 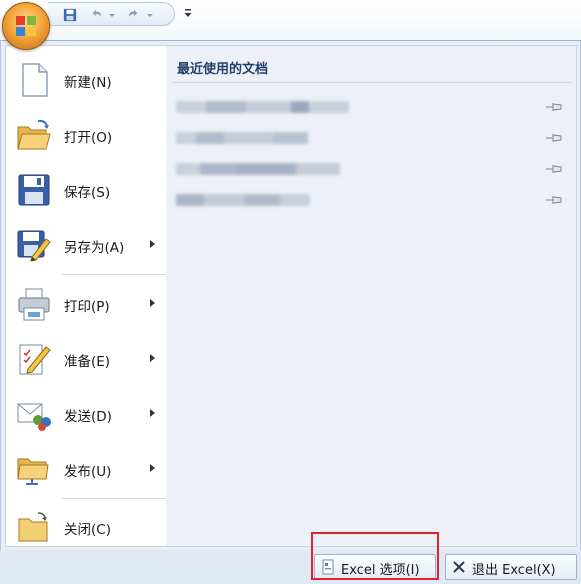 What do you see at coordinates (87, 193) in the screenshot?
I see `menu-item-label: 保存(S)` at bounding box center [87, 193].